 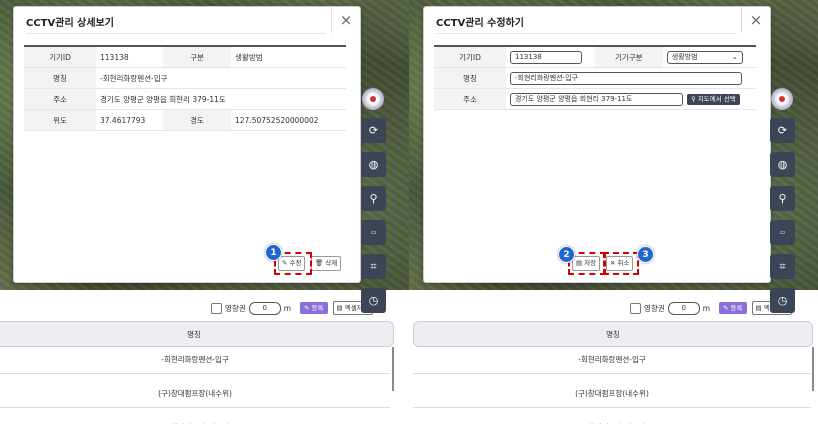 I want to click on latitude-value: 37.4617793, so click(x=130, y=120).